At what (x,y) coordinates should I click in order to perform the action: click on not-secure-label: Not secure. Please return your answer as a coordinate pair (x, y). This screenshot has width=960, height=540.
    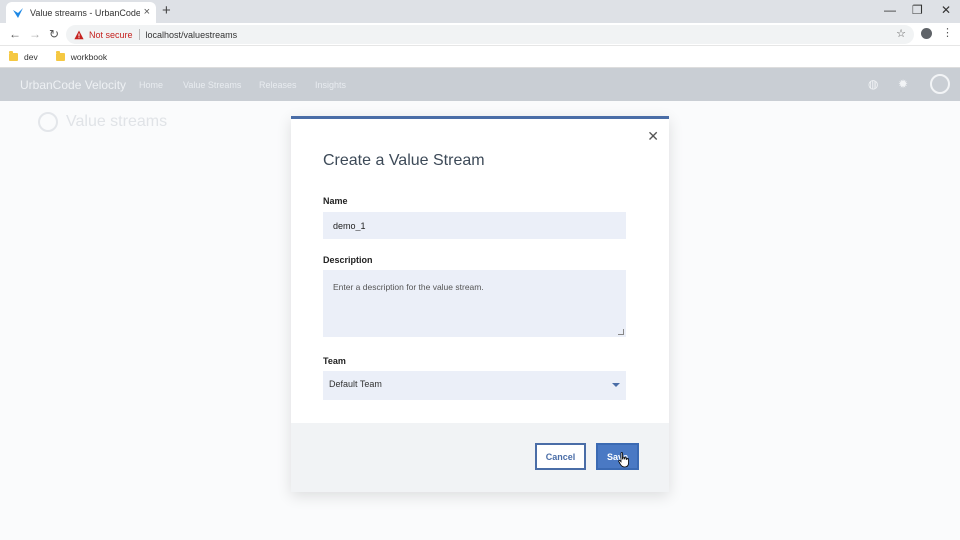
    Looking at the image, I should click on (111, 35).